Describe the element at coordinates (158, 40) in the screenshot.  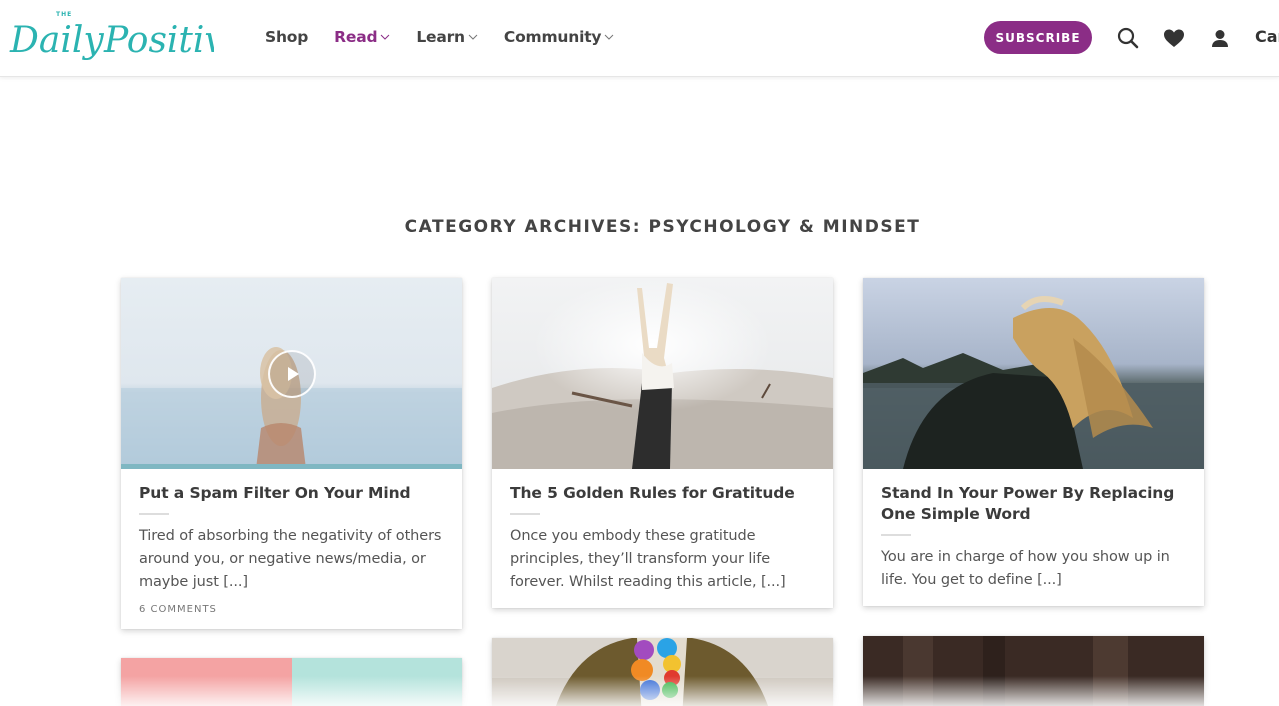
I see `svg-text: Positive` at that location.